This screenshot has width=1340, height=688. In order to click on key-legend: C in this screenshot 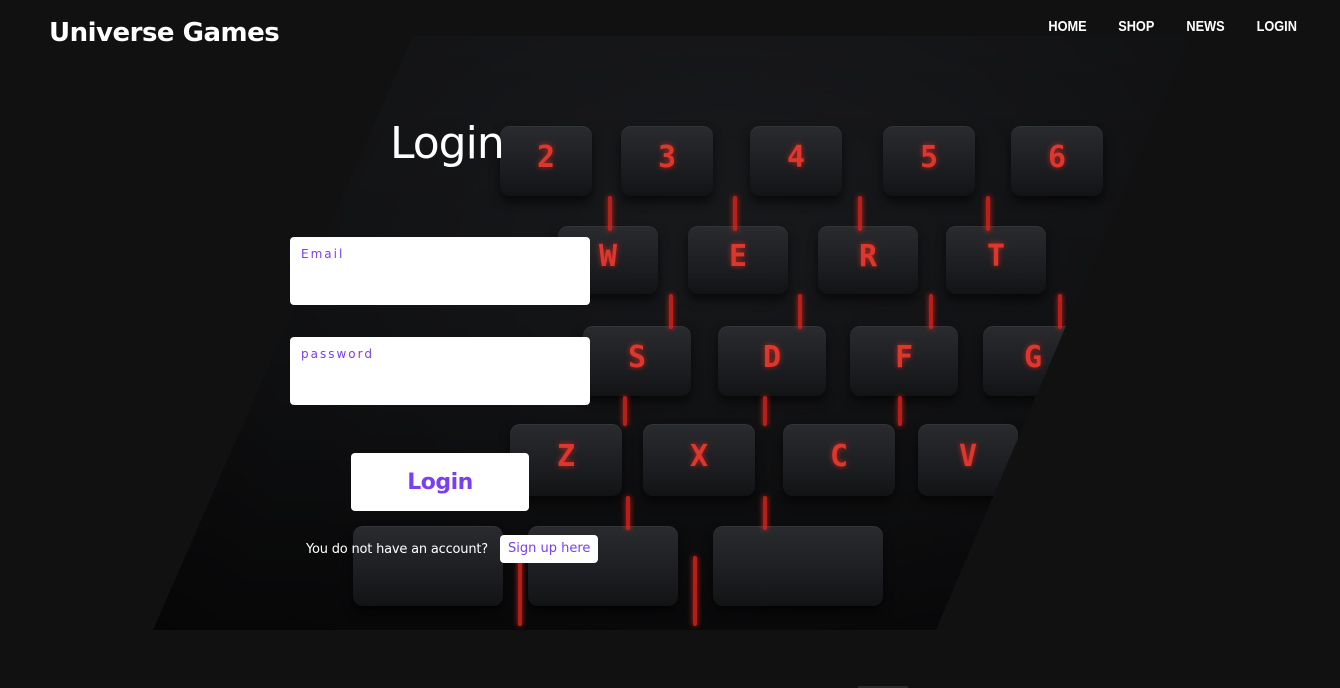, I will do `click(839, 456)`.